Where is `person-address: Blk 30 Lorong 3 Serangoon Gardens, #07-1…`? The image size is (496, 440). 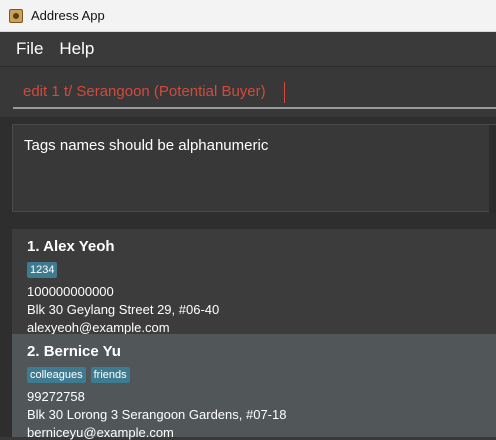
person-address: Blk 30 Lorong 3 Serangoon Gardens, #07-1… is located at coordinates (157, 414).